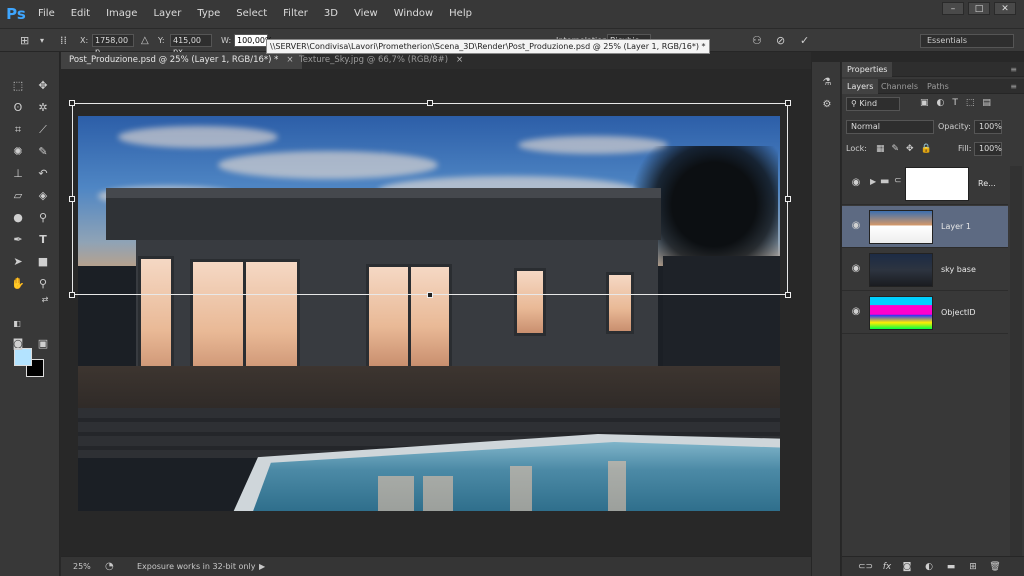 This screenshot has height=576, width=1024. What do you see at coordinates (18, 108) in the screenshot?
I see `lasso-tool-icon: ʘ` at bounding box center [18, 108].